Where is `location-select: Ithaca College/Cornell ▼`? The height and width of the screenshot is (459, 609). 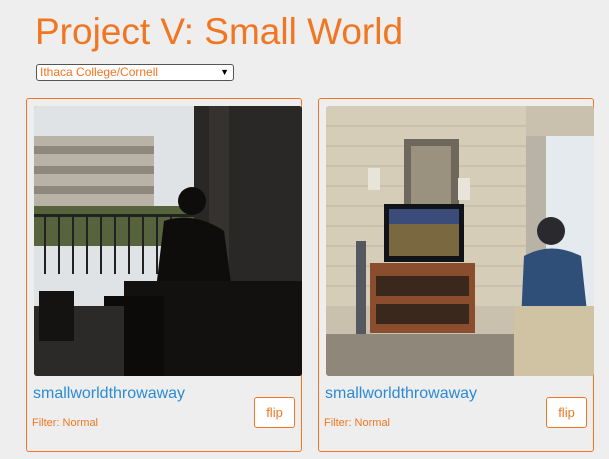
location-select: Ithaca College/Cornell ▼ is located at coordinates (135, 72).